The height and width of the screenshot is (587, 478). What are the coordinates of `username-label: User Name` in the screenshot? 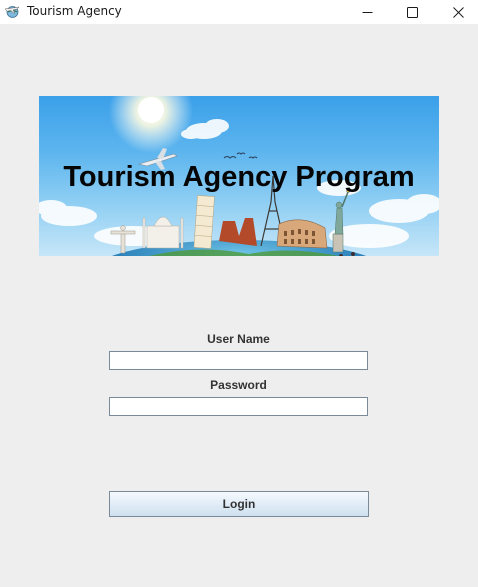 It's located at (238, 339).